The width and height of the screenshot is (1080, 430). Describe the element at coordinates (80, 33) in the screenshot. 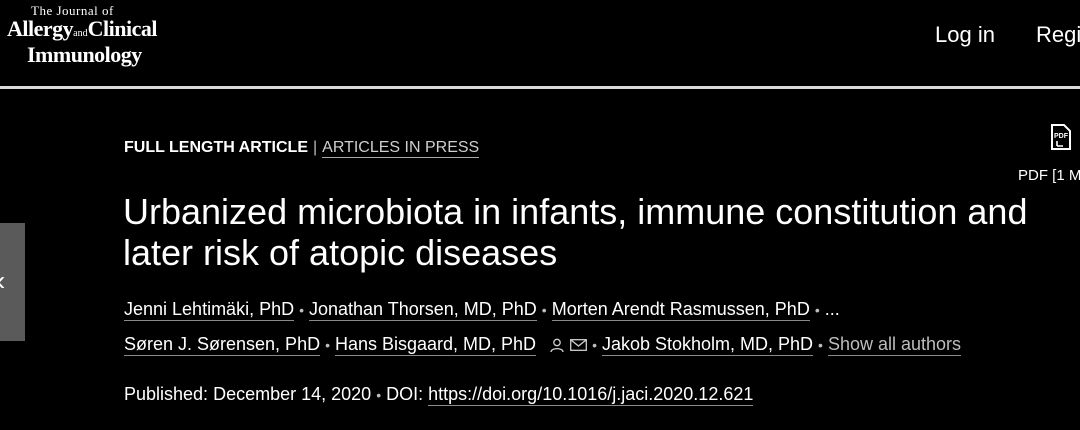

I see `logo-word-and: and` at that location.